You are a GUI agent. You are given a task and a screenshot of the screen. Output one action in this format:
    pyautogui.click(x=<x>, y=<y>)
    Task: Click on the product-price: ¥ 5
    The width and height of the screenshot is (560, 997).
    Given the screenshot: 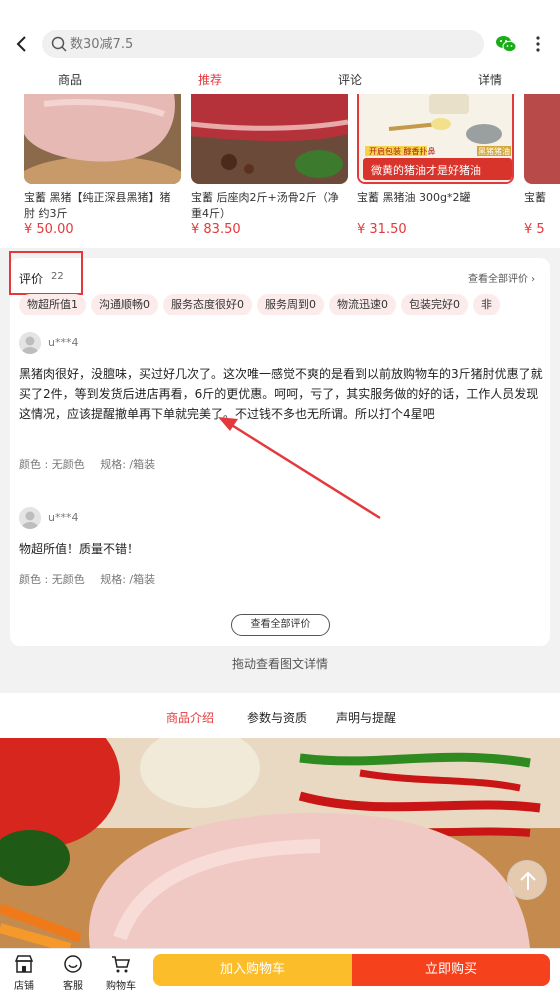 What is the action you would take?
    pyautogui.click(x=534, y=229)
    